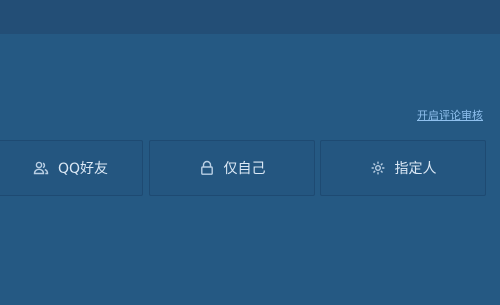 This screenshot has width=500, height=305. What do you see at coordinates (415, 169) in the screenshot?
I see `option-label: 指定人` at bounding box center [415, 169].